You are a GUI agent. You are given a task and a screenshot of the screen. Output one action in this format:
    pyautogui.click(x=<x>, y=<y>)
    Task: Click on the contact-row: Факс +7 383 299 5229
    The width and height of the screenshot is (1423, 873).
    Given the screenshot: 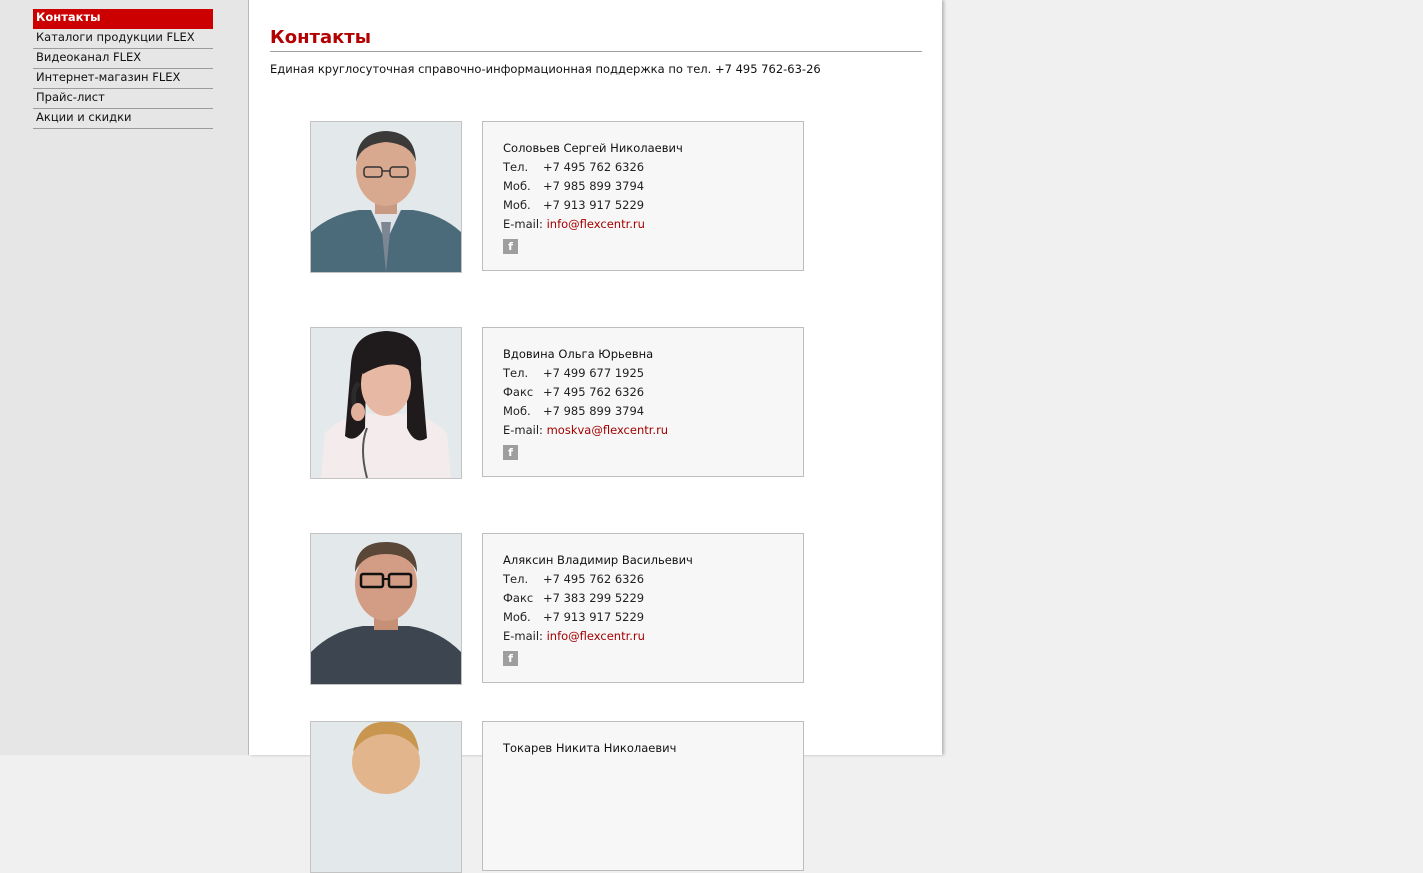 What is the action you would take?
    pyautogui.click(x=573, y=598)
    